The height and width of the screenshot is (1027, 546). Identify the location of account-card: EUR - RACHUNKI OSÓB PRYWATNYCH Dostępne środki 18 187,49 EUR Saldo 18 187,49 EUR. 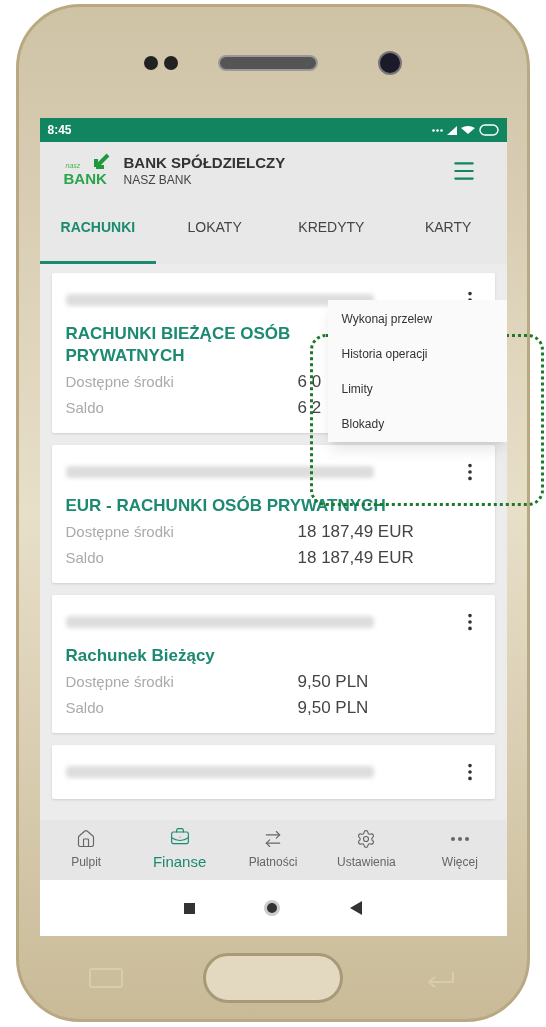
(273, 514).